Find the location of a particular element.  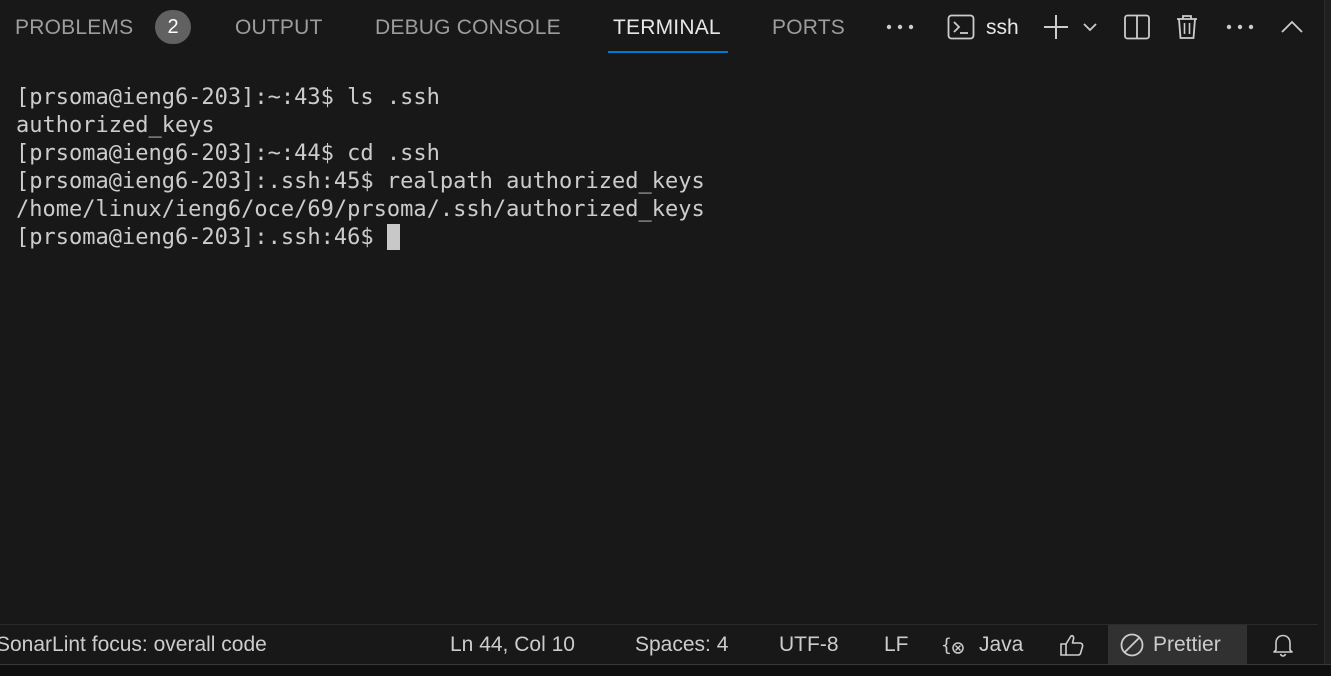

indentation-status: Spaces: 4 is located at coordinates (681, 645).